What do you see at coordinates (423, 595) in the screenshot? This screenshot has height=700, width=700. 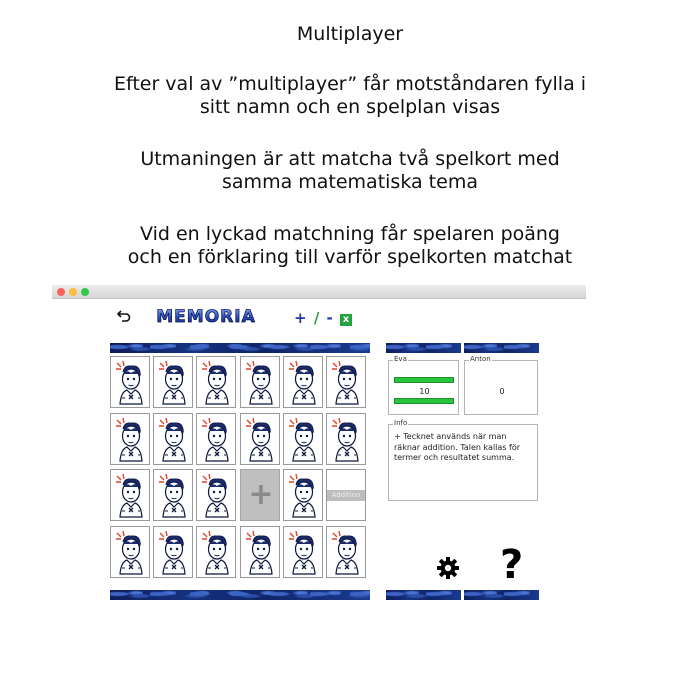 I see `panel-bottom-bar-left` at bounding box center [423, 595].